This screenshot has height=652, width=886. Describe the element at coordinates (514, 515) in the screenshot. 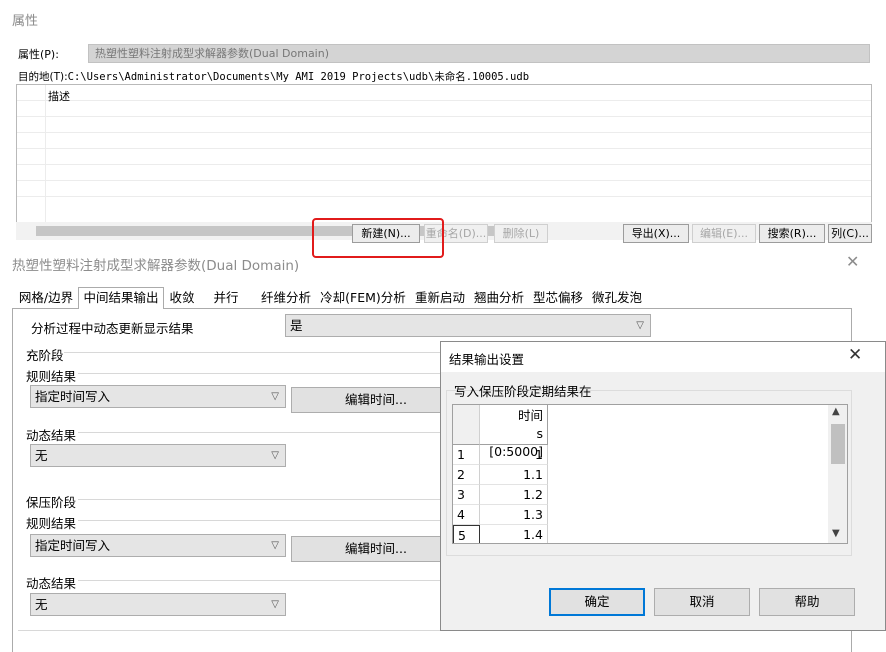

I see `time-value-cell: 1.3` at that location.